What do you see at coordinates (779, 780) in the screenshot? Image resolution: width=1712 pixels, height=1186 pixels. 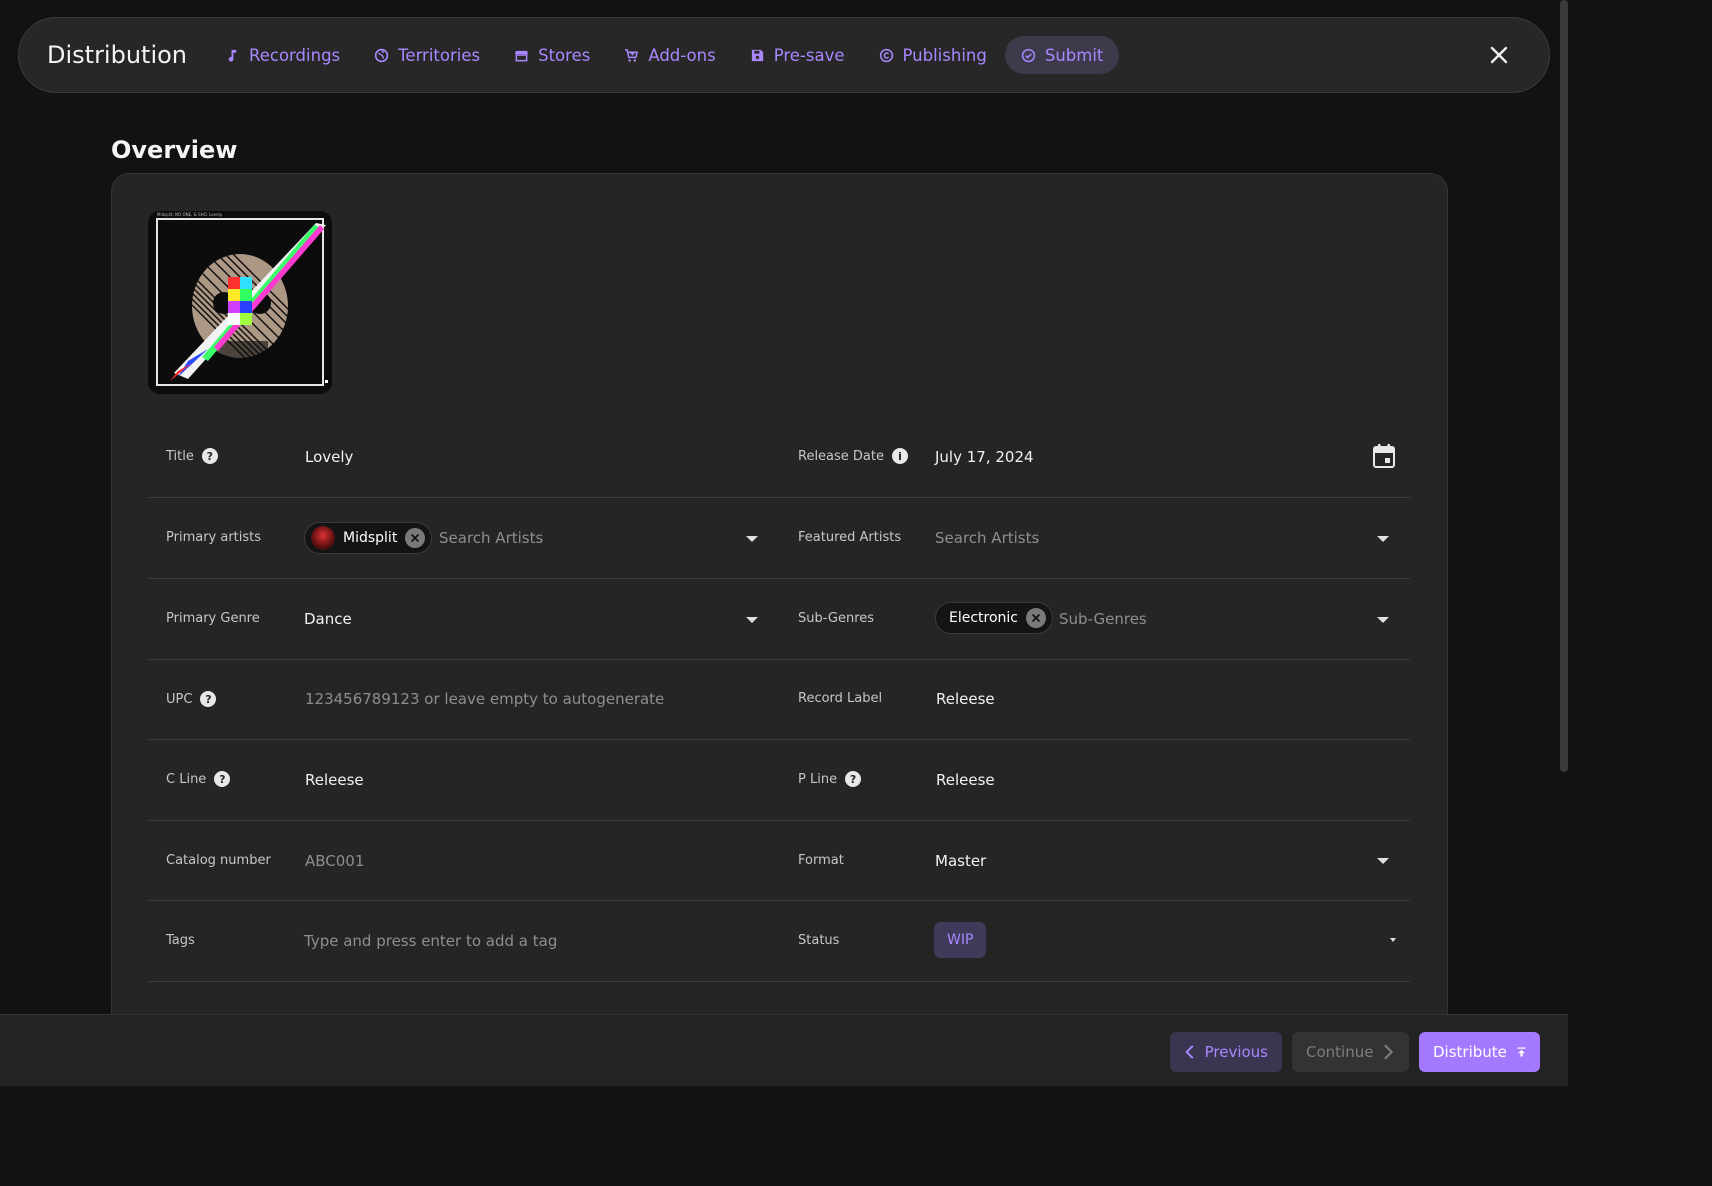 I see `form-row-lines: C Line ? Releese P Line ? Releese` at bounding box center [779, 780].